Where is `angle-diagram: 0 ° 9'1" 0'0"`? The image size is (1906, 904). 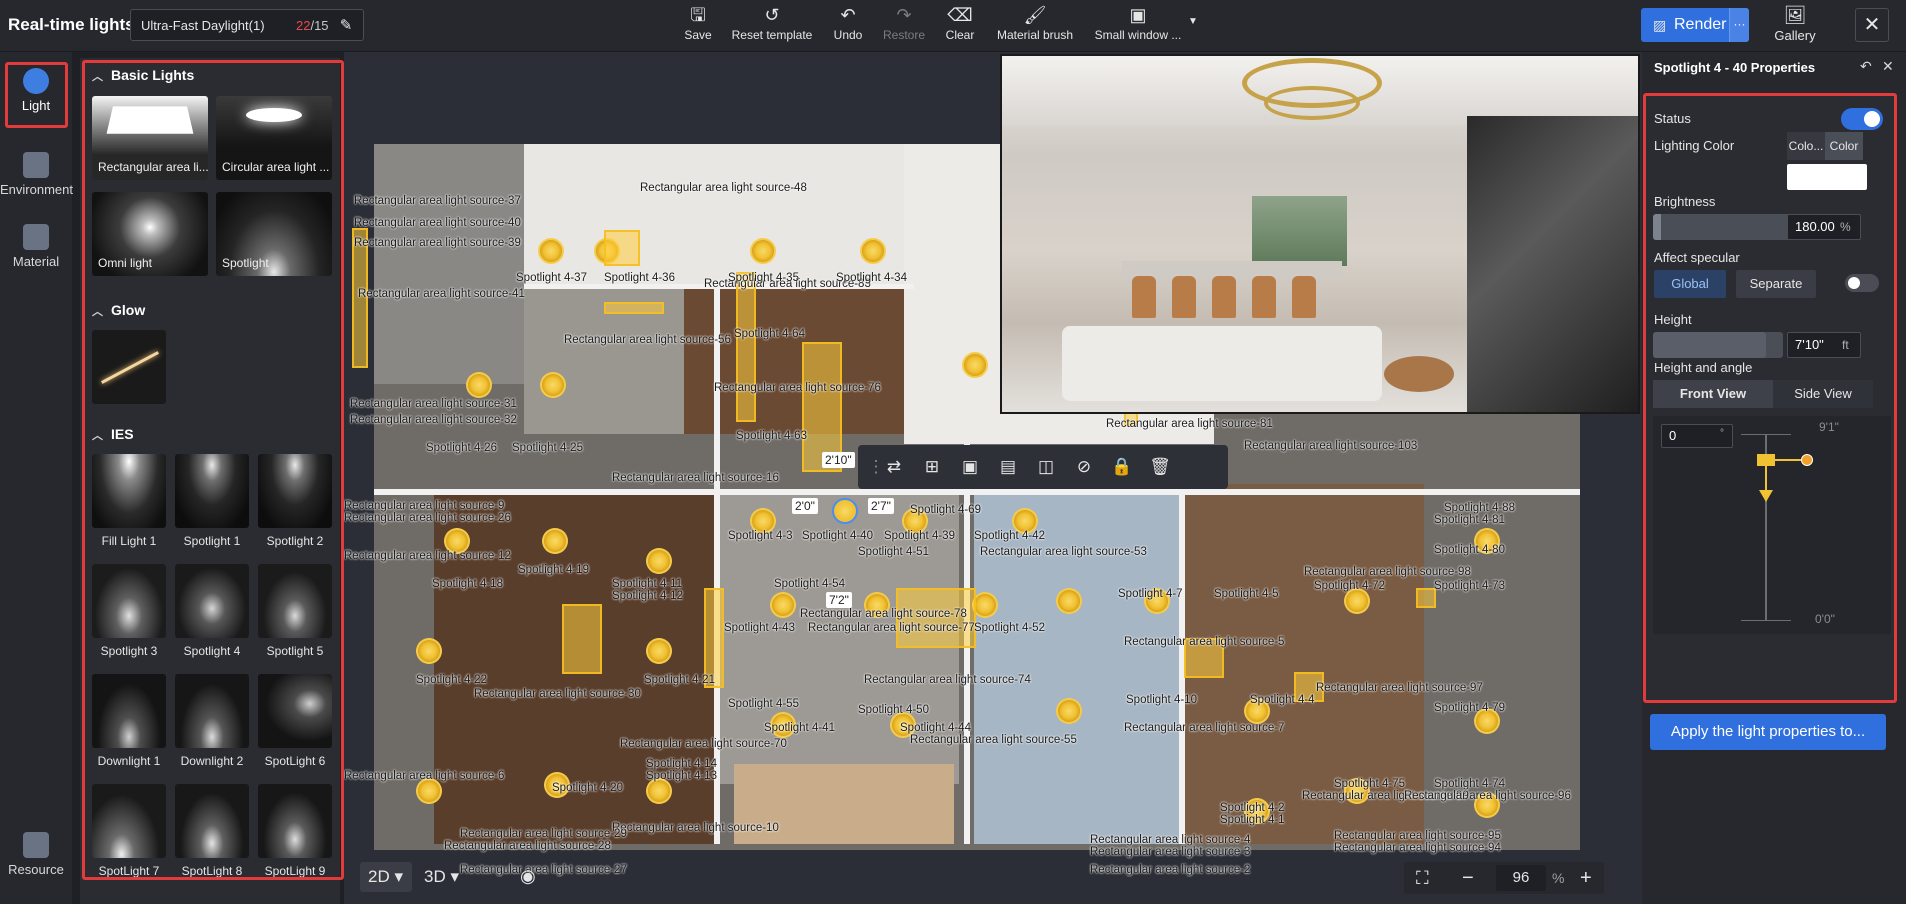 angle-diagram: 0 ° 9'1" 0'0" is located at coordinates (1772, 525).